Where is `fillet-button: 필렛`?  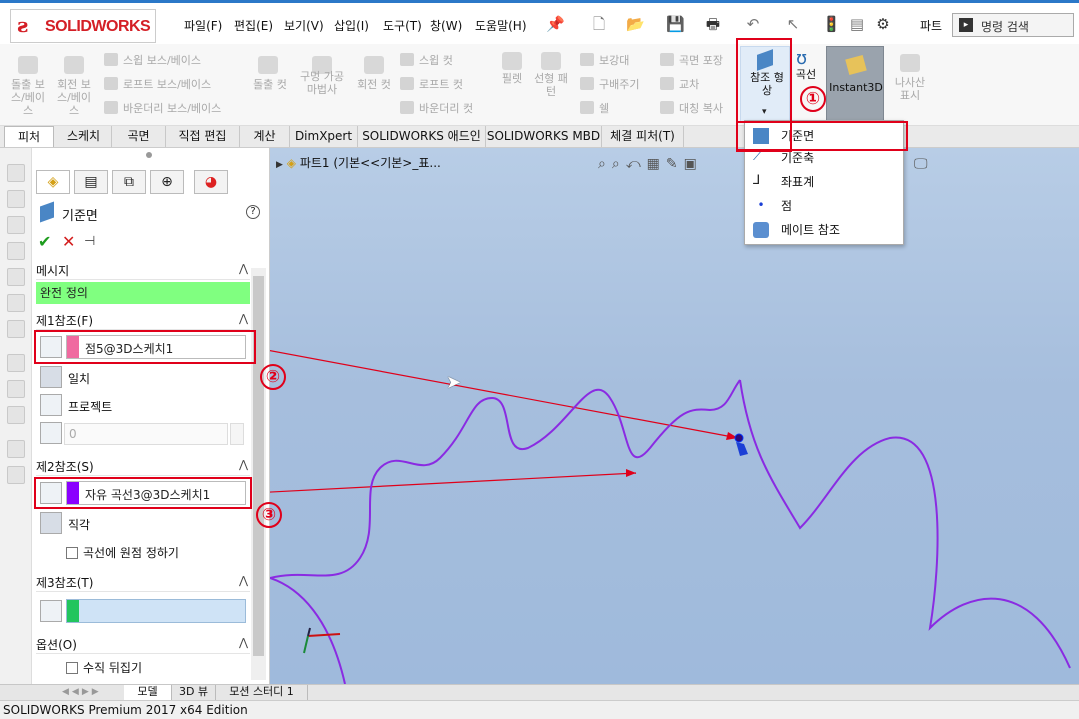
fillet-button: 필렛 is located at coordinates (512, 78).